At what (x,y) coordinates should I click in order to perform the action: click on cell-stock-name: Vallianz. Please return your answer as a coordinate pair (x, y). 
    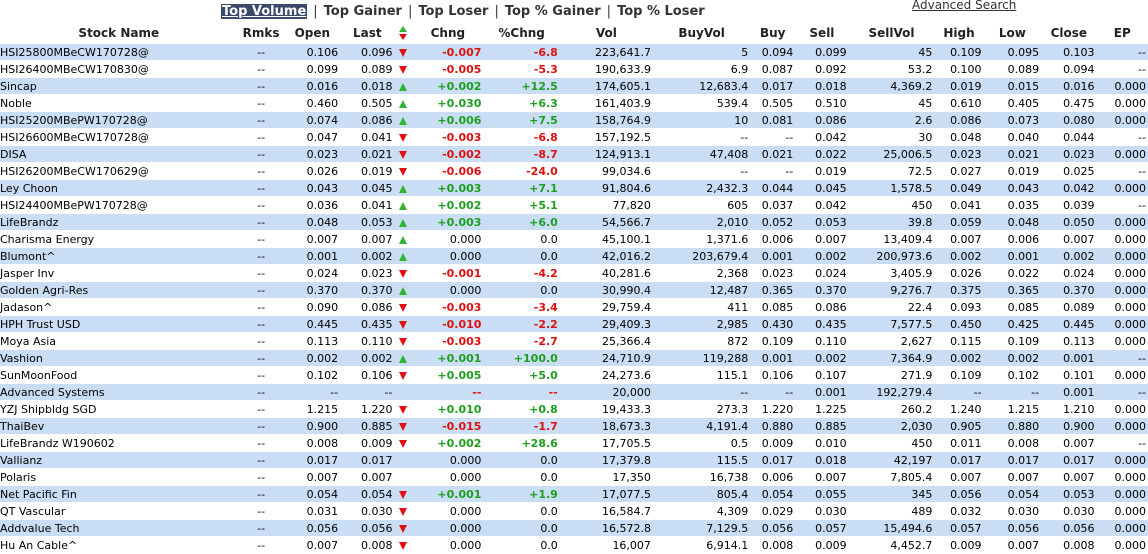
    Looking at the image, I should click on (119, 460).